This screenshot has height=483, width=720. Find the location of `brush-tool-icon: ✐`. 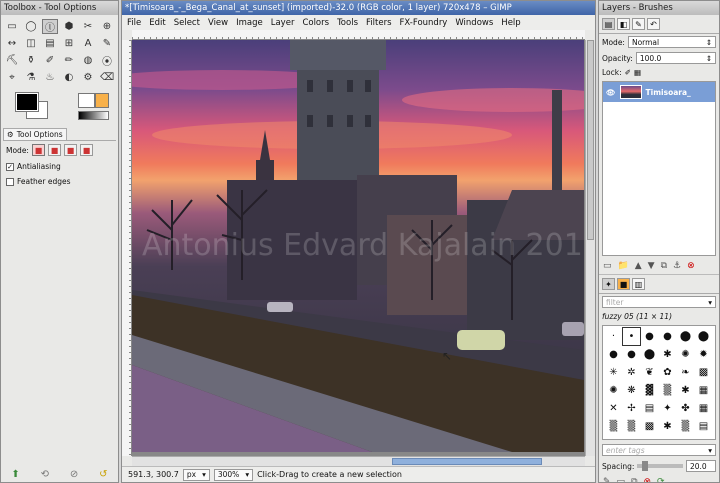

brush-tool-icon: ✐ is located at coordinates (50, 60).